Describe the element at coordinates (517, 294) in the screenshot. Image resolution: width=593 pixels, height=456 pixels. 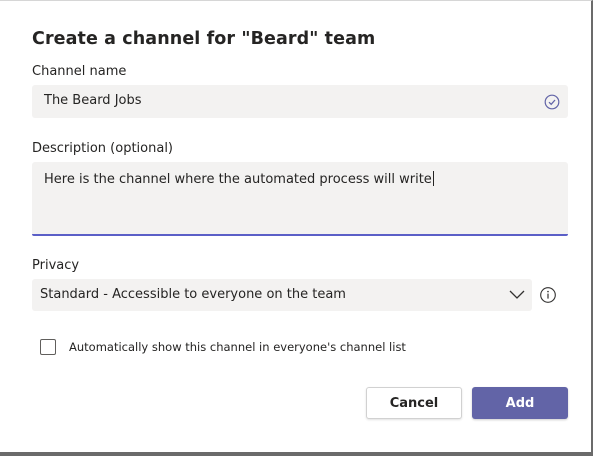
I see `chevron-down-icon` at that location.